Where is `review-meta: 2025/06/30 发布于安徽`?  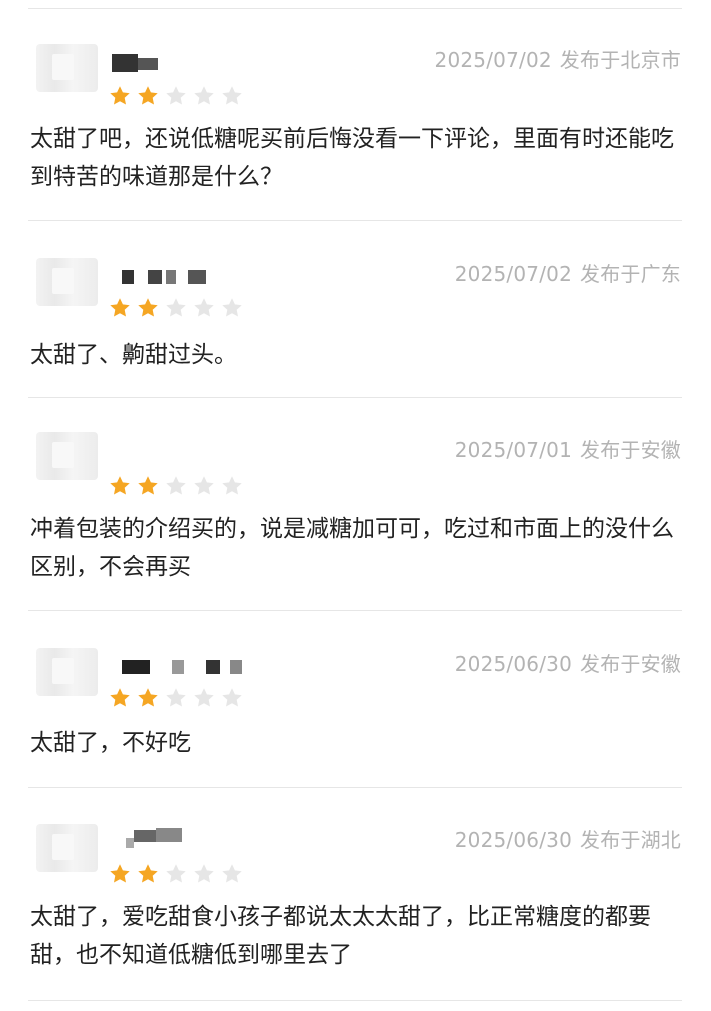 review-meta: 2025/06/30 发布于安徽 is located at coordinates (568, 662).